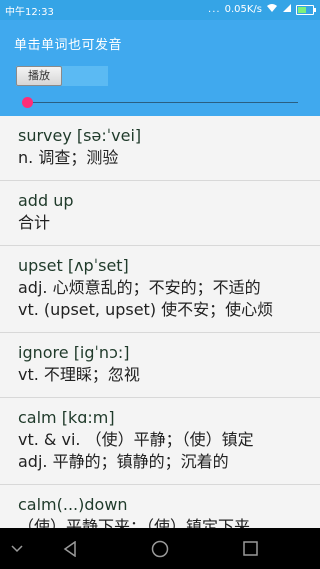 Image resolution: width=320 pixels, height=569 pixels. What do you see at coordinates (17, 548) in the screenshot?
I see `chevron-down-icon` at bounding box center [17, 548].